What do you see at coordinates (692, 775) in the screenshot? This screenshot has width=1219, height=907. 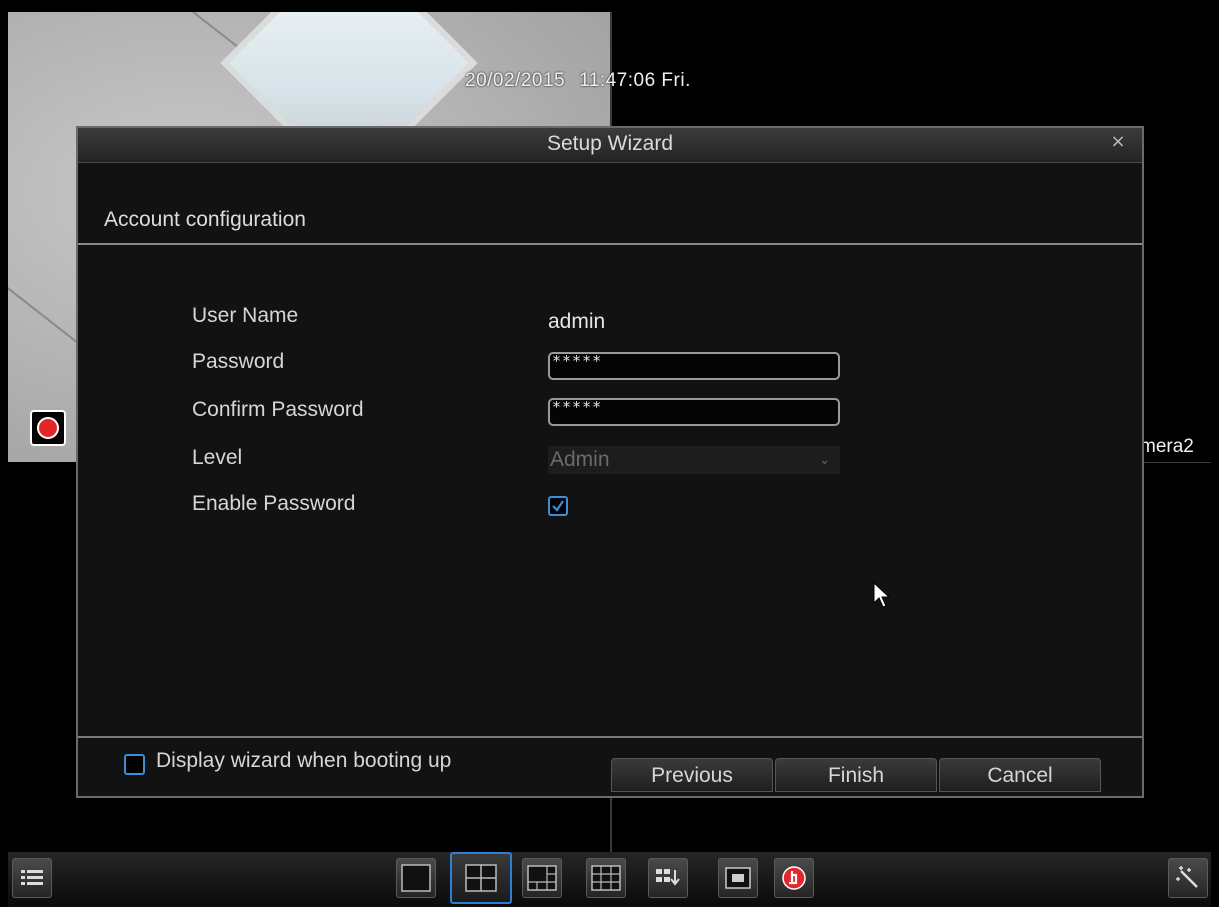 I see `previous-button: Previous` at bounding box center [692, 775].